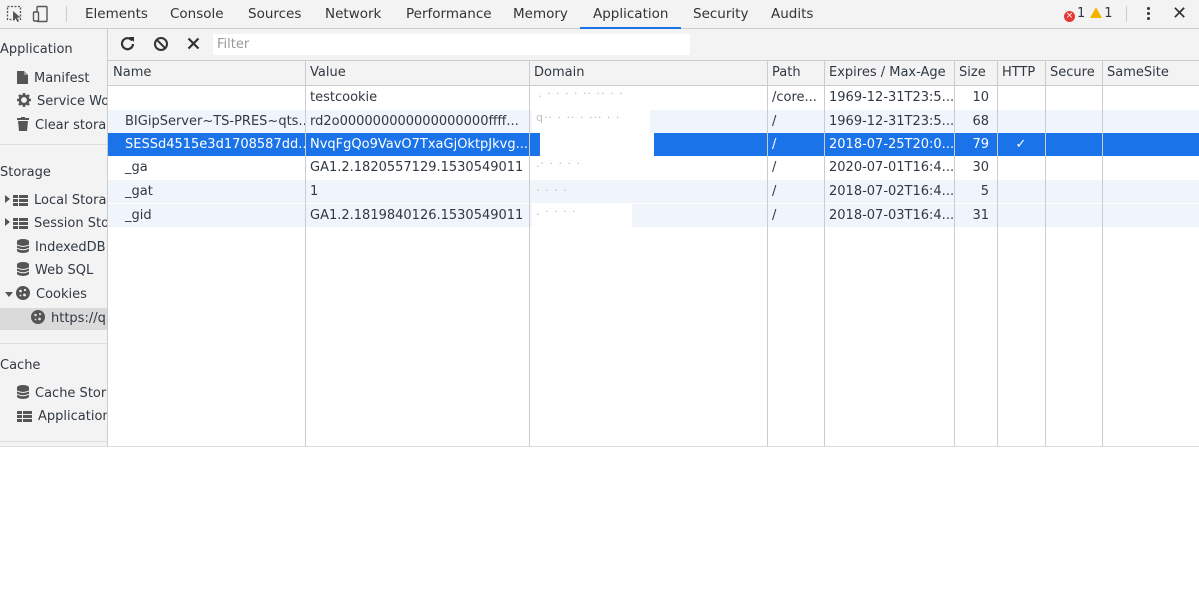 The width and height of the screenshot is (1199, 612). Describe the element at coordinates (127, 45) in the screenshot. I see `refresh-icon` at that location.